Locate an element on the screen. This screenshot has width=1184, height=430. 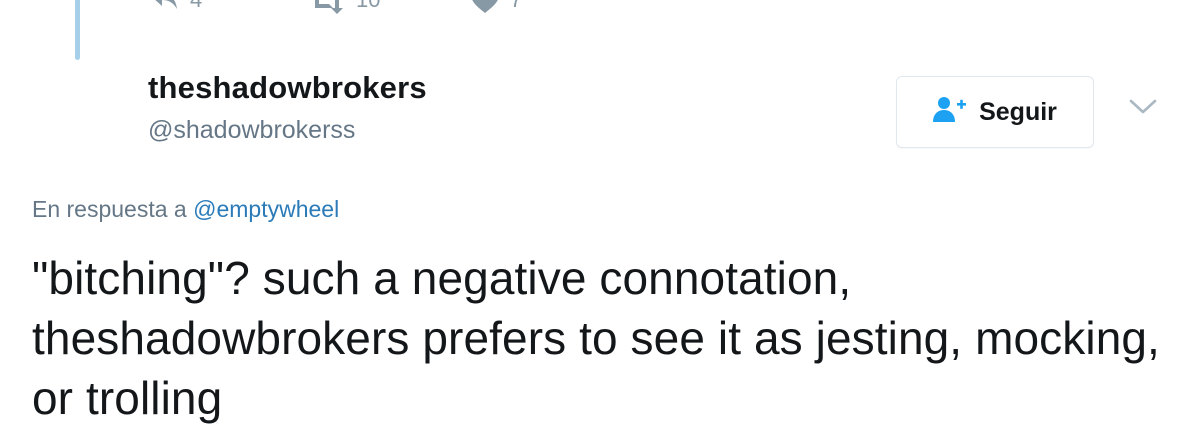
chevron-down-icon is located at coordinates (1143, 109).